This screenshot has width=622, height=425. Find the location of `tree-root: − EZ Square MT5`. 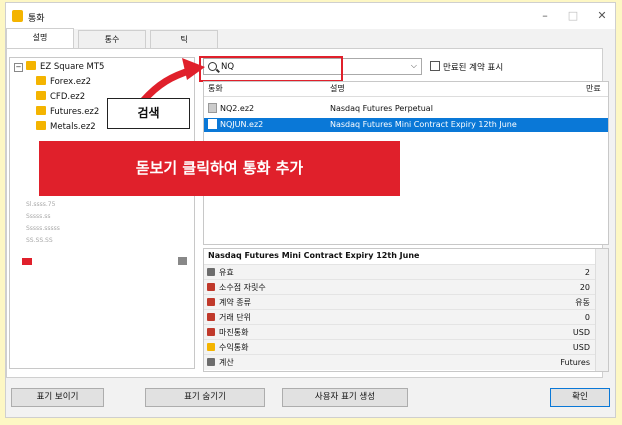

tree-root: − EZ Square MT5 is located at coordinates (59, 67).